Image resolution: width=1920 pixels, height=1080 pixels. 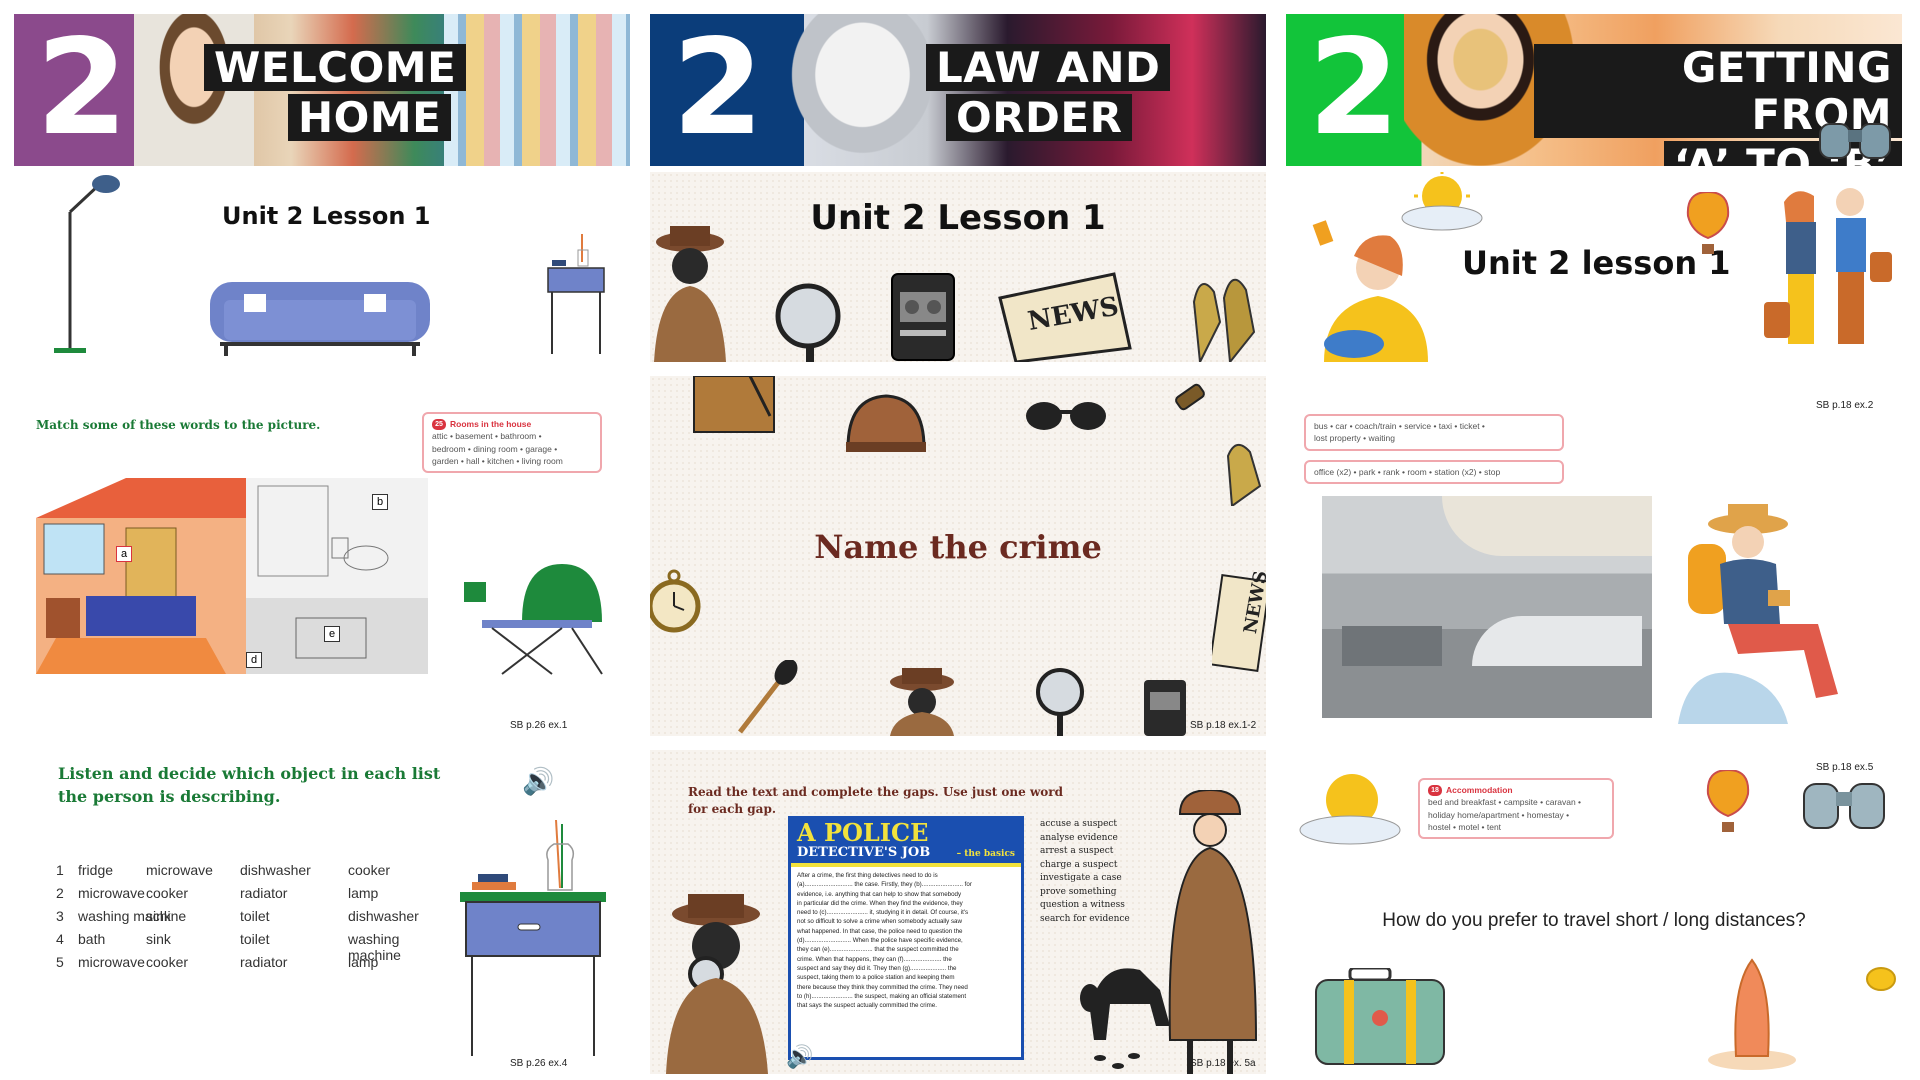 I want to click on wordbox-title: Accommodation, so click(x=1479, y=790).